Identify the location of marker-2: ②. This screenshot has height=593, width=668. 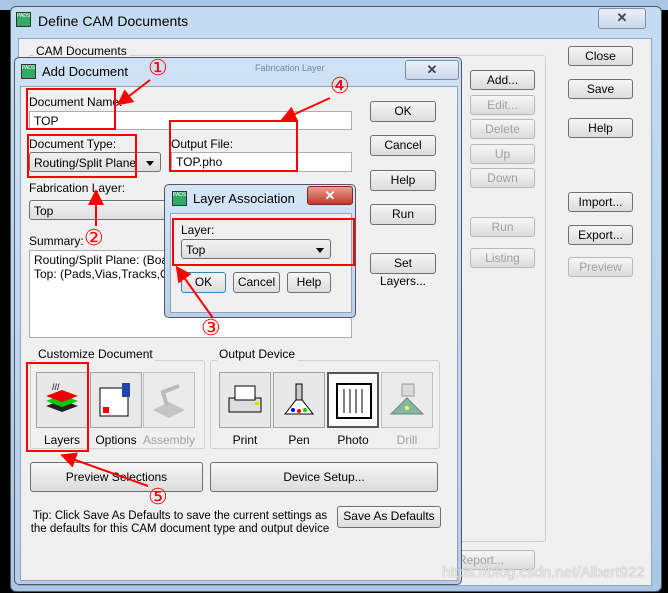
(94, 237).